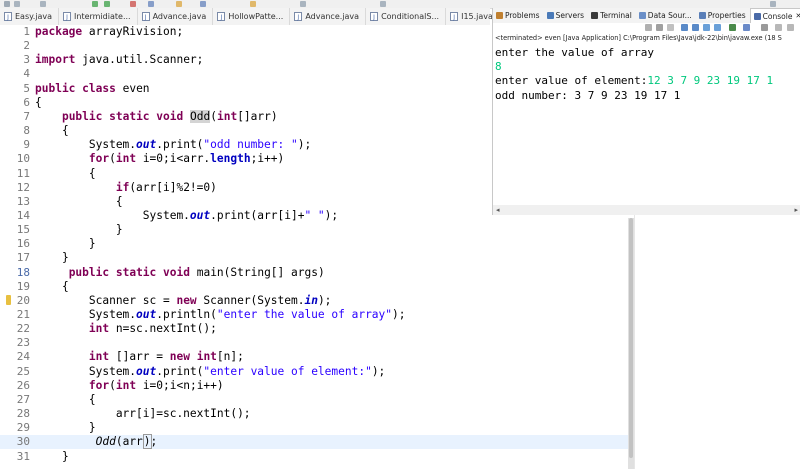  Describe the element at coordinates (304, 314) in the screenshot. I see `string-literal: "enter the value of array"` at that location.